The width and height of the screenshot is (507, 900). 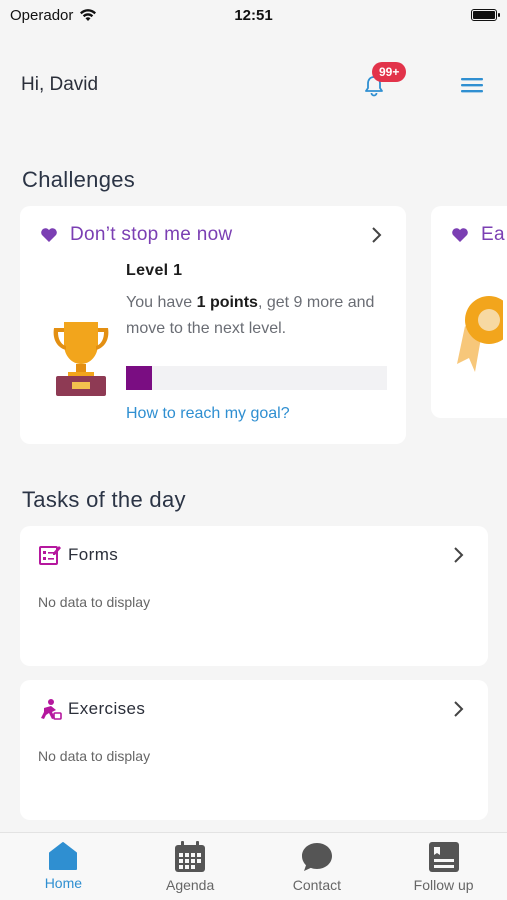 I want to click on challenge-card-next: Ea, so click(x=469, y=312).